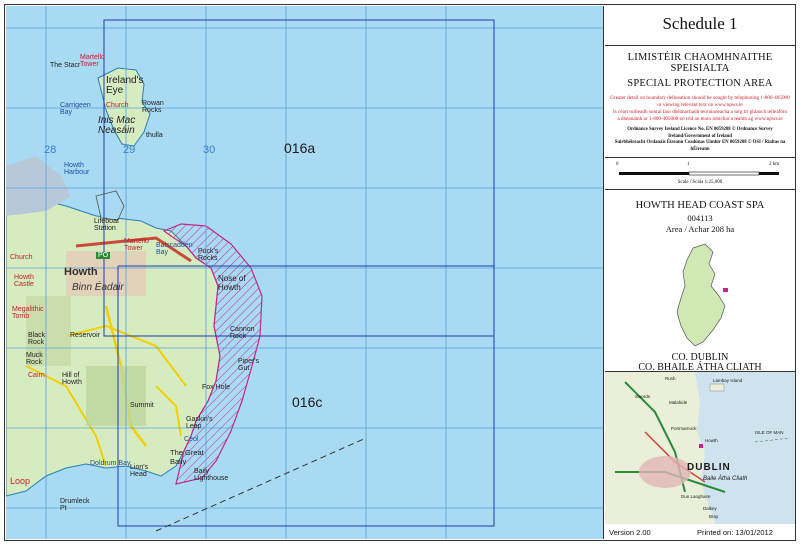 The height and width of the screenshot is (545, 800). Describe the element at coordinates (208, 255) in the screenshot. I see `place-pucks-rocks: Puck's Rocks` at that location.